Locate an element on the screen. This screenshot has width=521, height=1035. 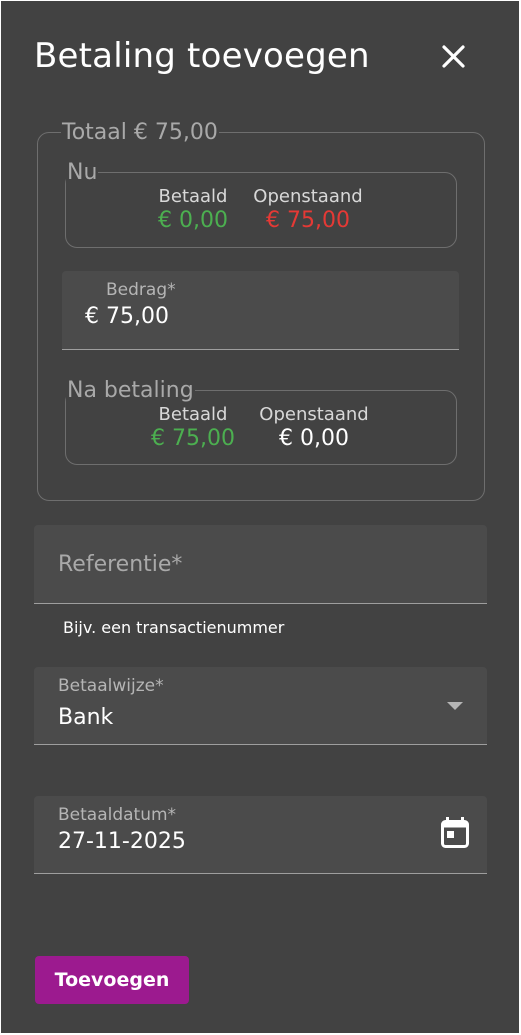
after-paid-value: € 75,00 is located at coordinates (193, 438).